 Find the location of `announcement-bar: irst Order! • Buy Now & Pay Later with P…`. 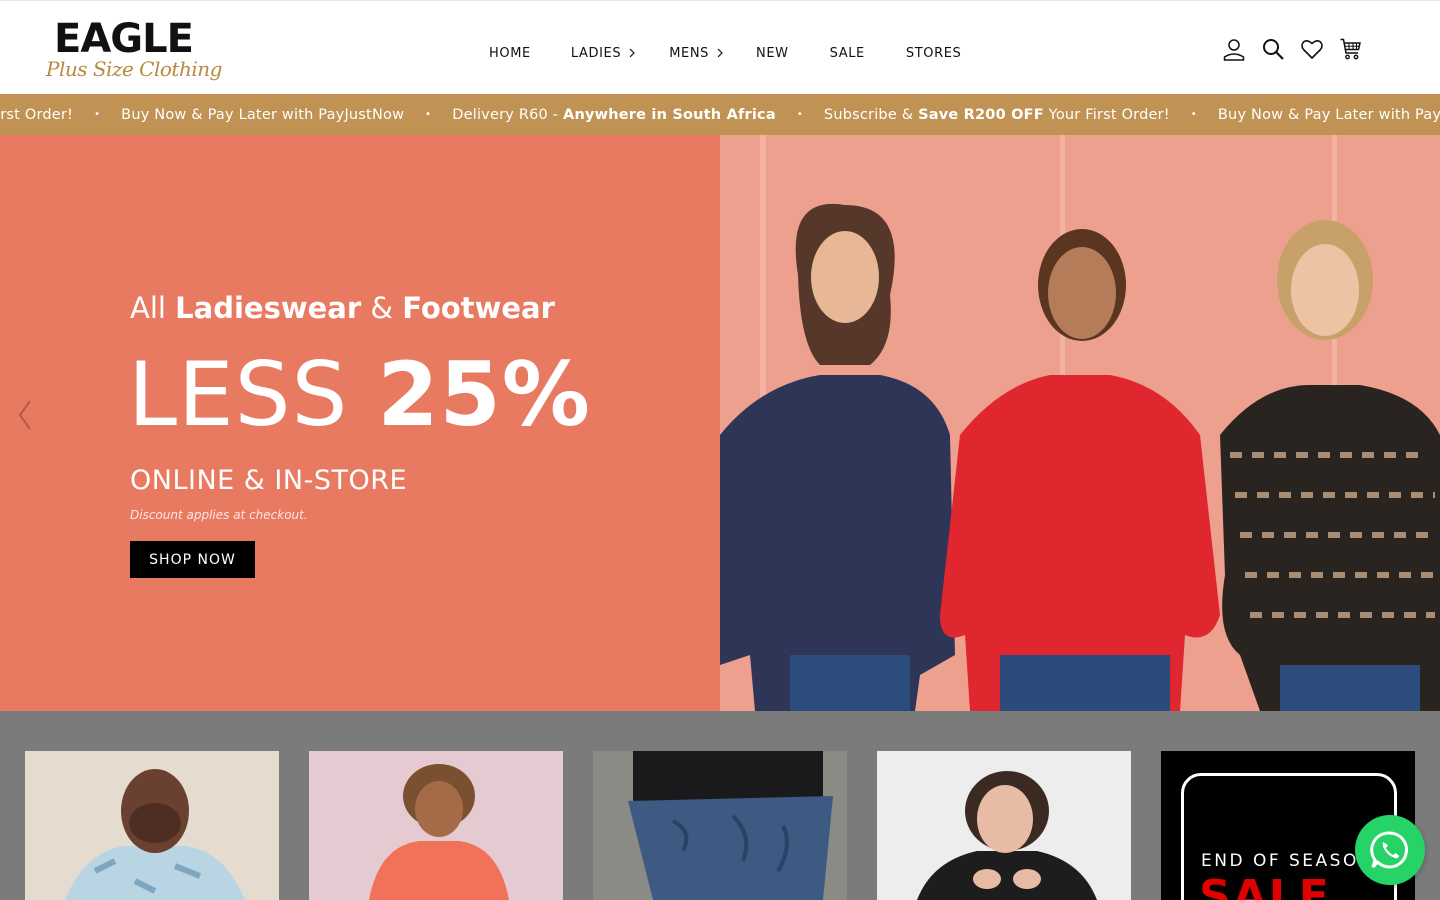

announcement-bar: irst Order! • Buy Now & Pay Later with P… is located at coordinates (720, 114).